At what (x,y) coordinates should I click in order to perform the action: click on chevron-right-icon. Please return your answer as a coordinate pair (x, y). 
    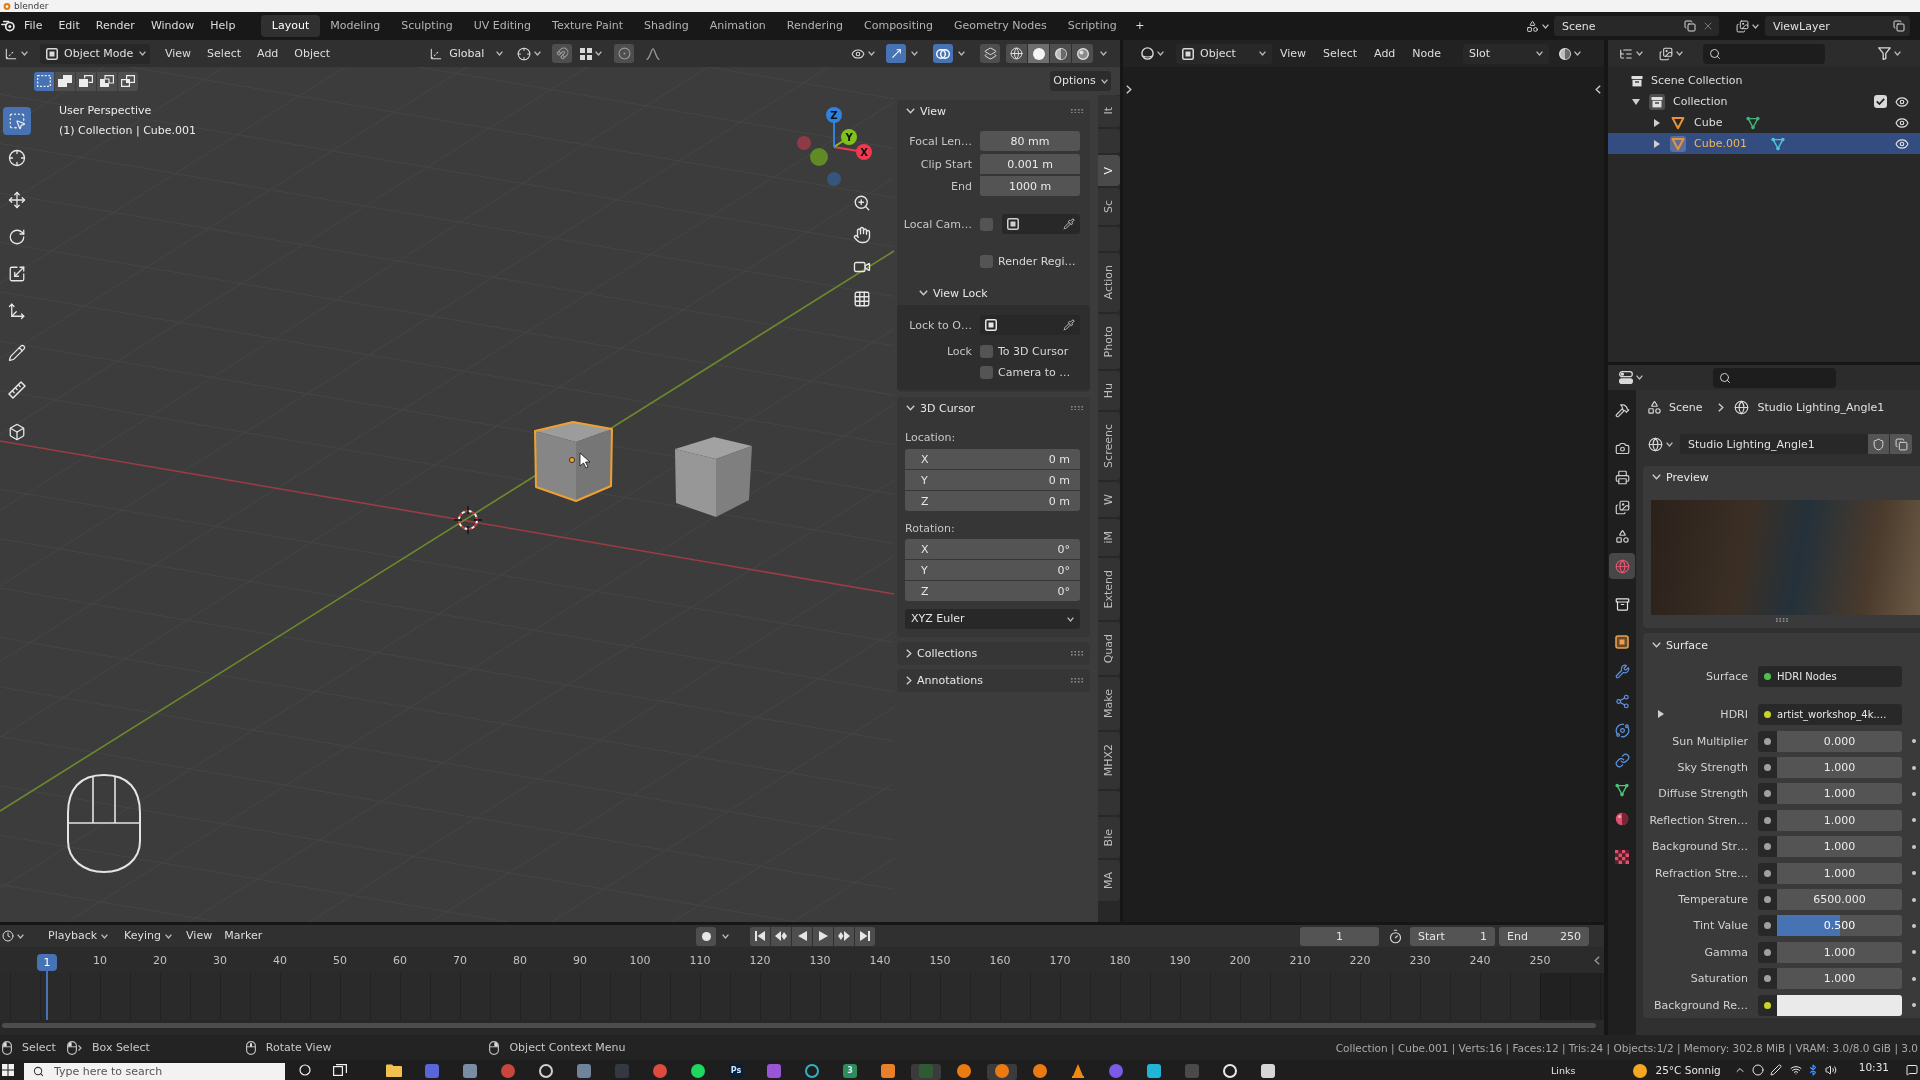
    Looking at the image, I should click on (1129, 89).